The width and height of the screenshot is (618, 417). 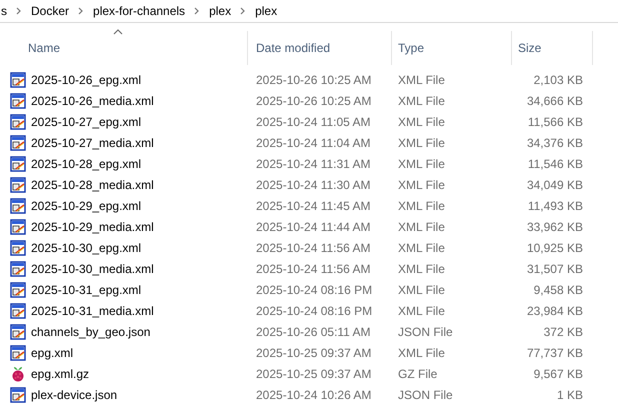 What do you see at coordinates (86, 121) in the screenshot?
I see `file-name: 2025-10-27_epg.xml` at bounding box center [86, 121].